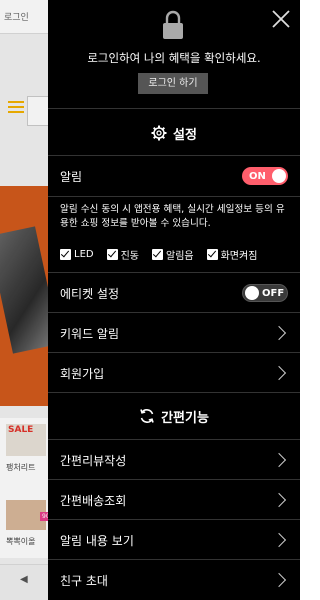 The image size is (320, 600). What do you see at coordinates (281, 19) in the screenshot?
I see `close-icon` at bounding box center [281, 19].